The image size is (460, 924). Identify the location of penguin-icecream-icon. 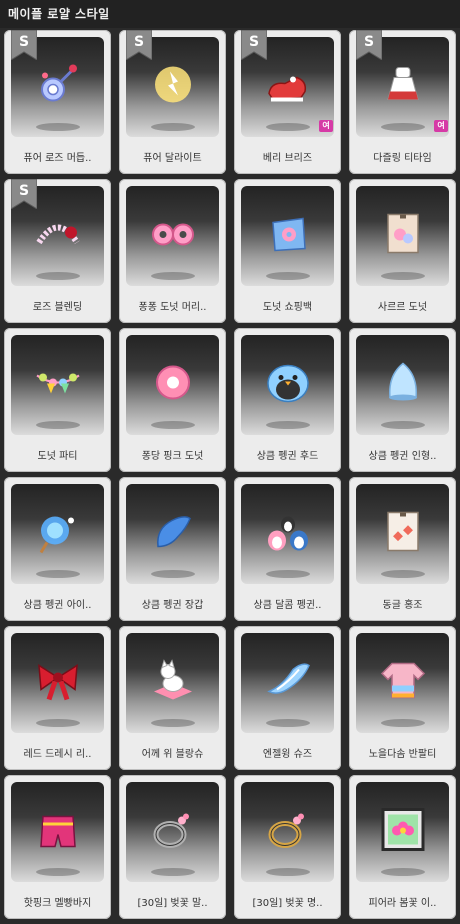
(58, 532).